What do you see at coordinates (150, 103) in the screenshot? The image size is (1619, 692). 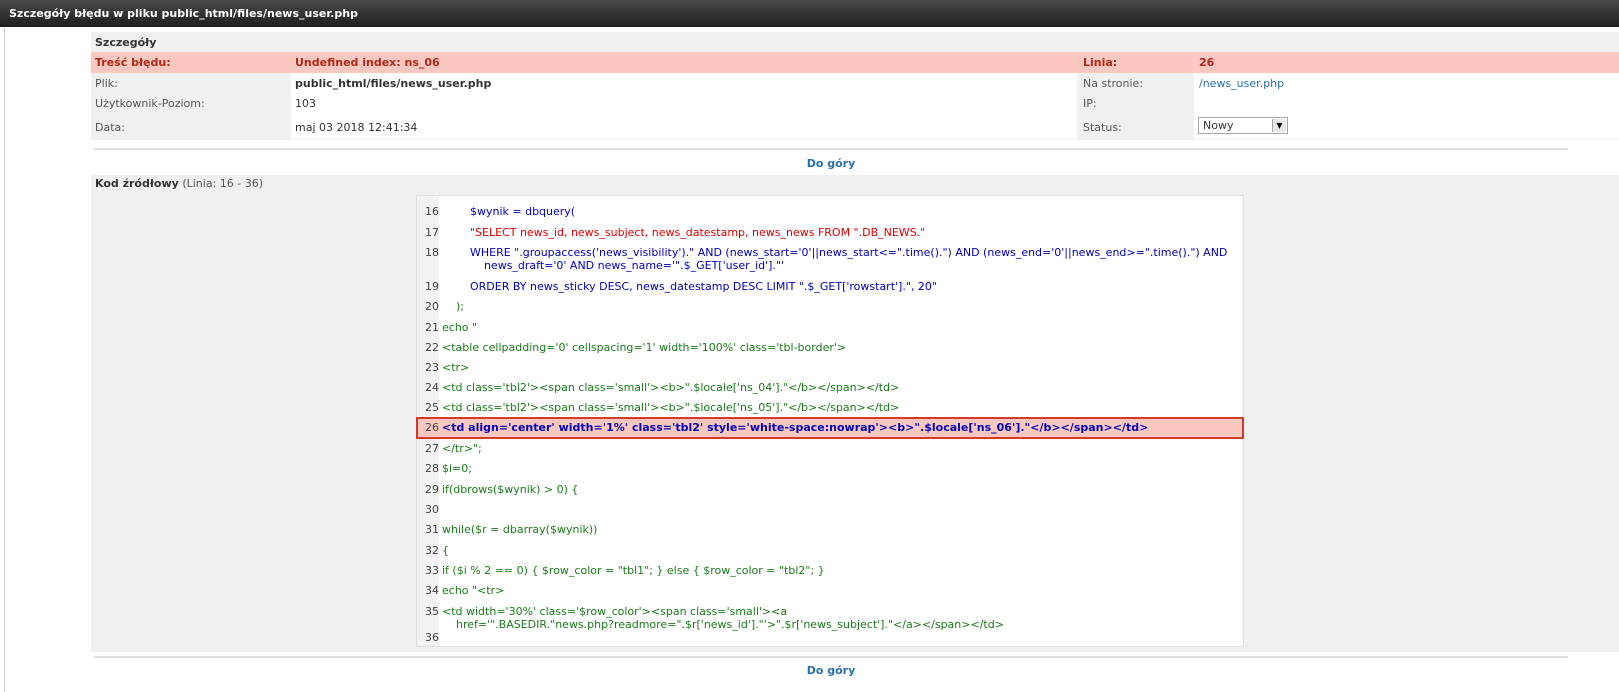 I see `user-label: Użytkownik-Poziom:` at bounding box center [150, 103].